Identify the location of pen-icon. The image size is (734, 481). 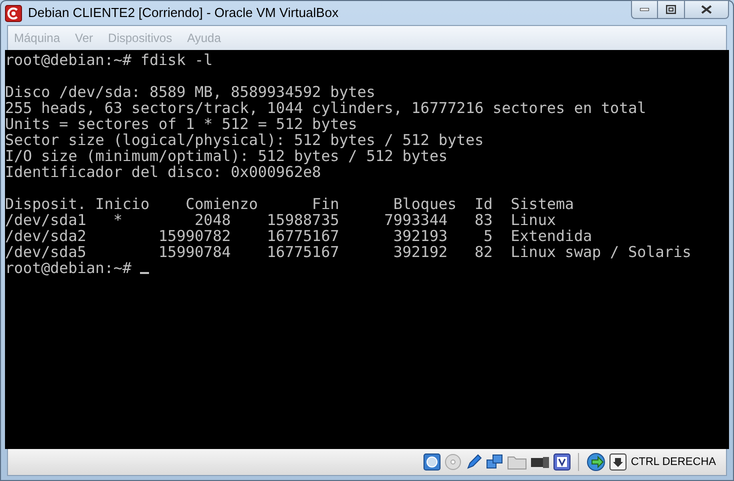
(473, 462).